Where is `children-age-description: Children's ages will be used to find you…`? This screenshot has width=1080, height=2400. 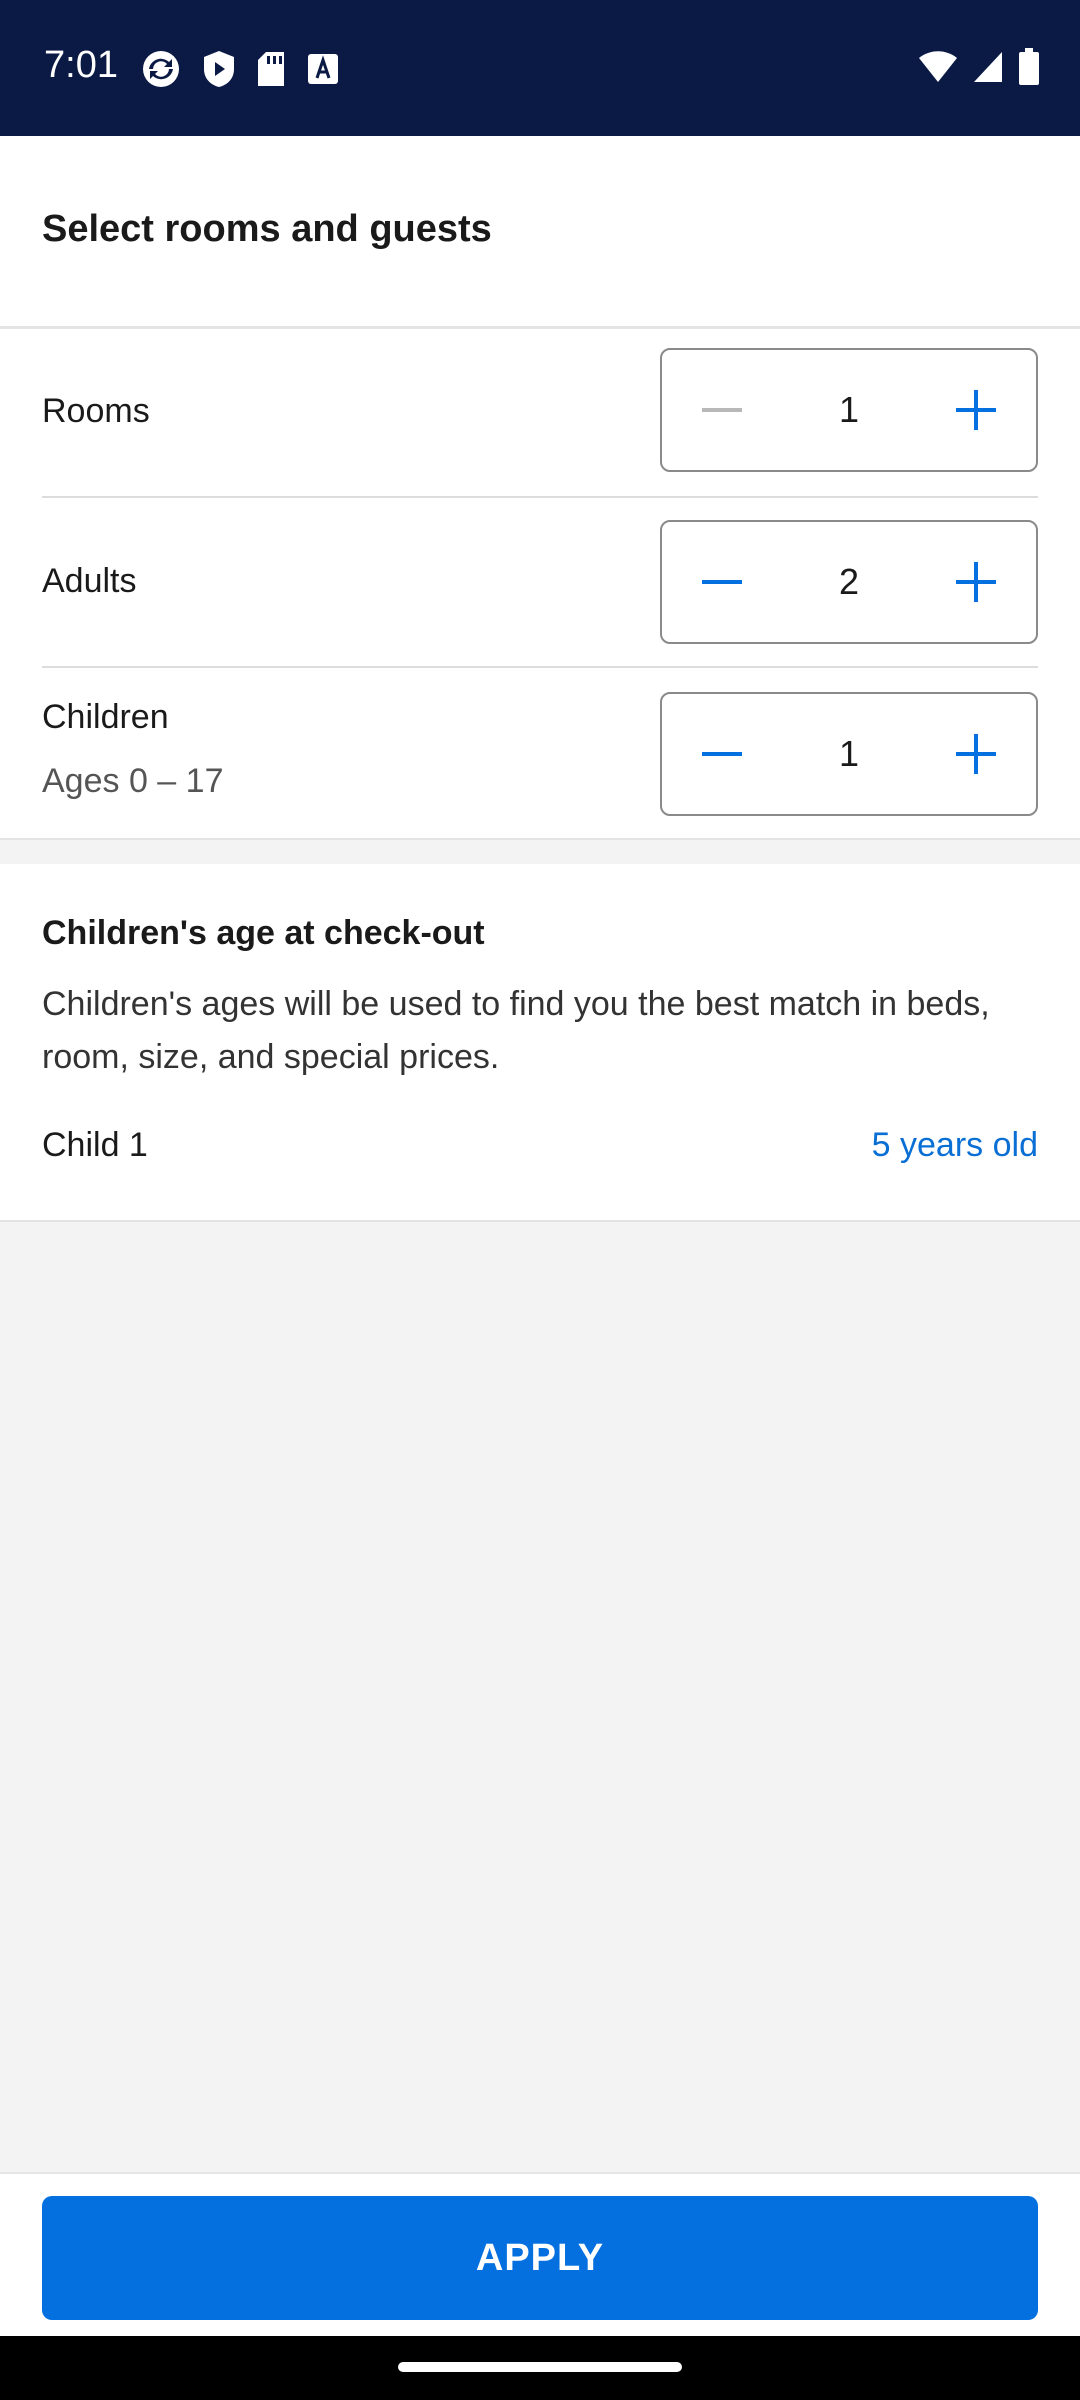 children-age-description: Children's ages will be used to find you… is located at coordinates (516, 1030).